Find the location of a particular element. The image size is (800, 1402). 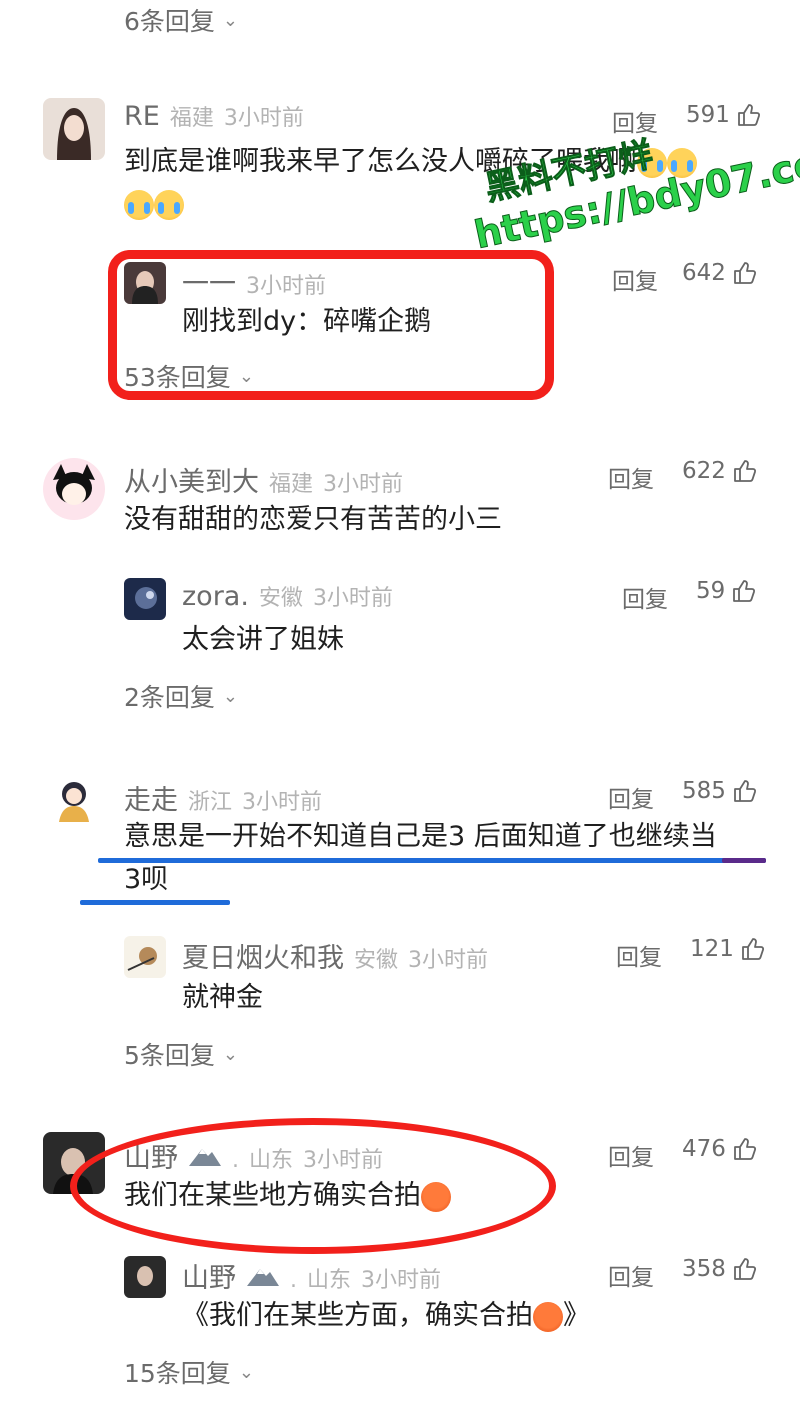

comment-meta: 从小美到大 福建 3小时前 is located at coordinates (263, 479).